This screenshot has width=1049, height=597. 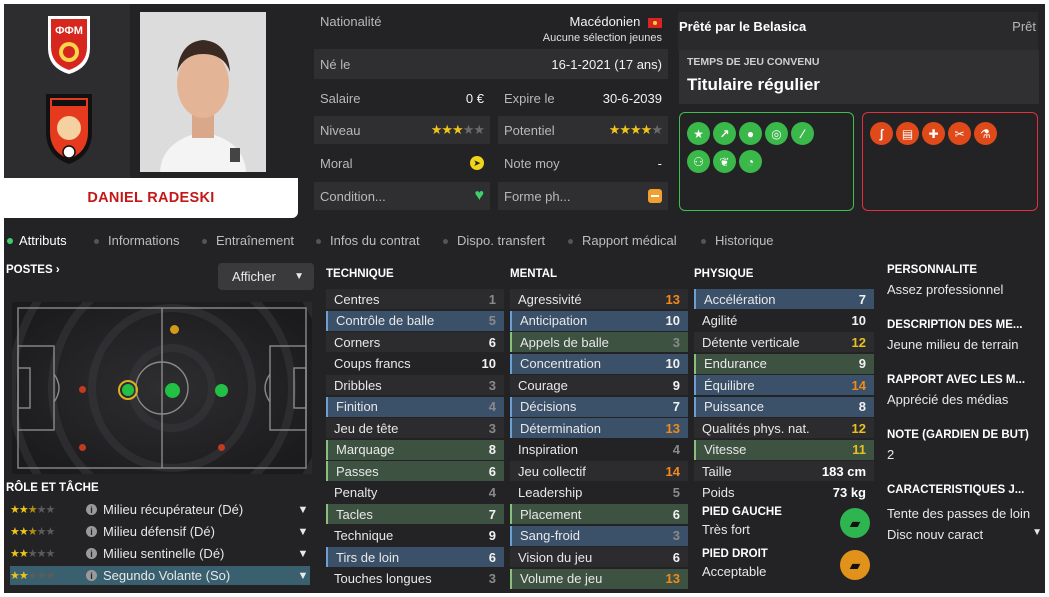 What do you see at coordinates (907, 133) in the screenshot?
I see `report-icon: ▤` at bounding box center [907, 133].